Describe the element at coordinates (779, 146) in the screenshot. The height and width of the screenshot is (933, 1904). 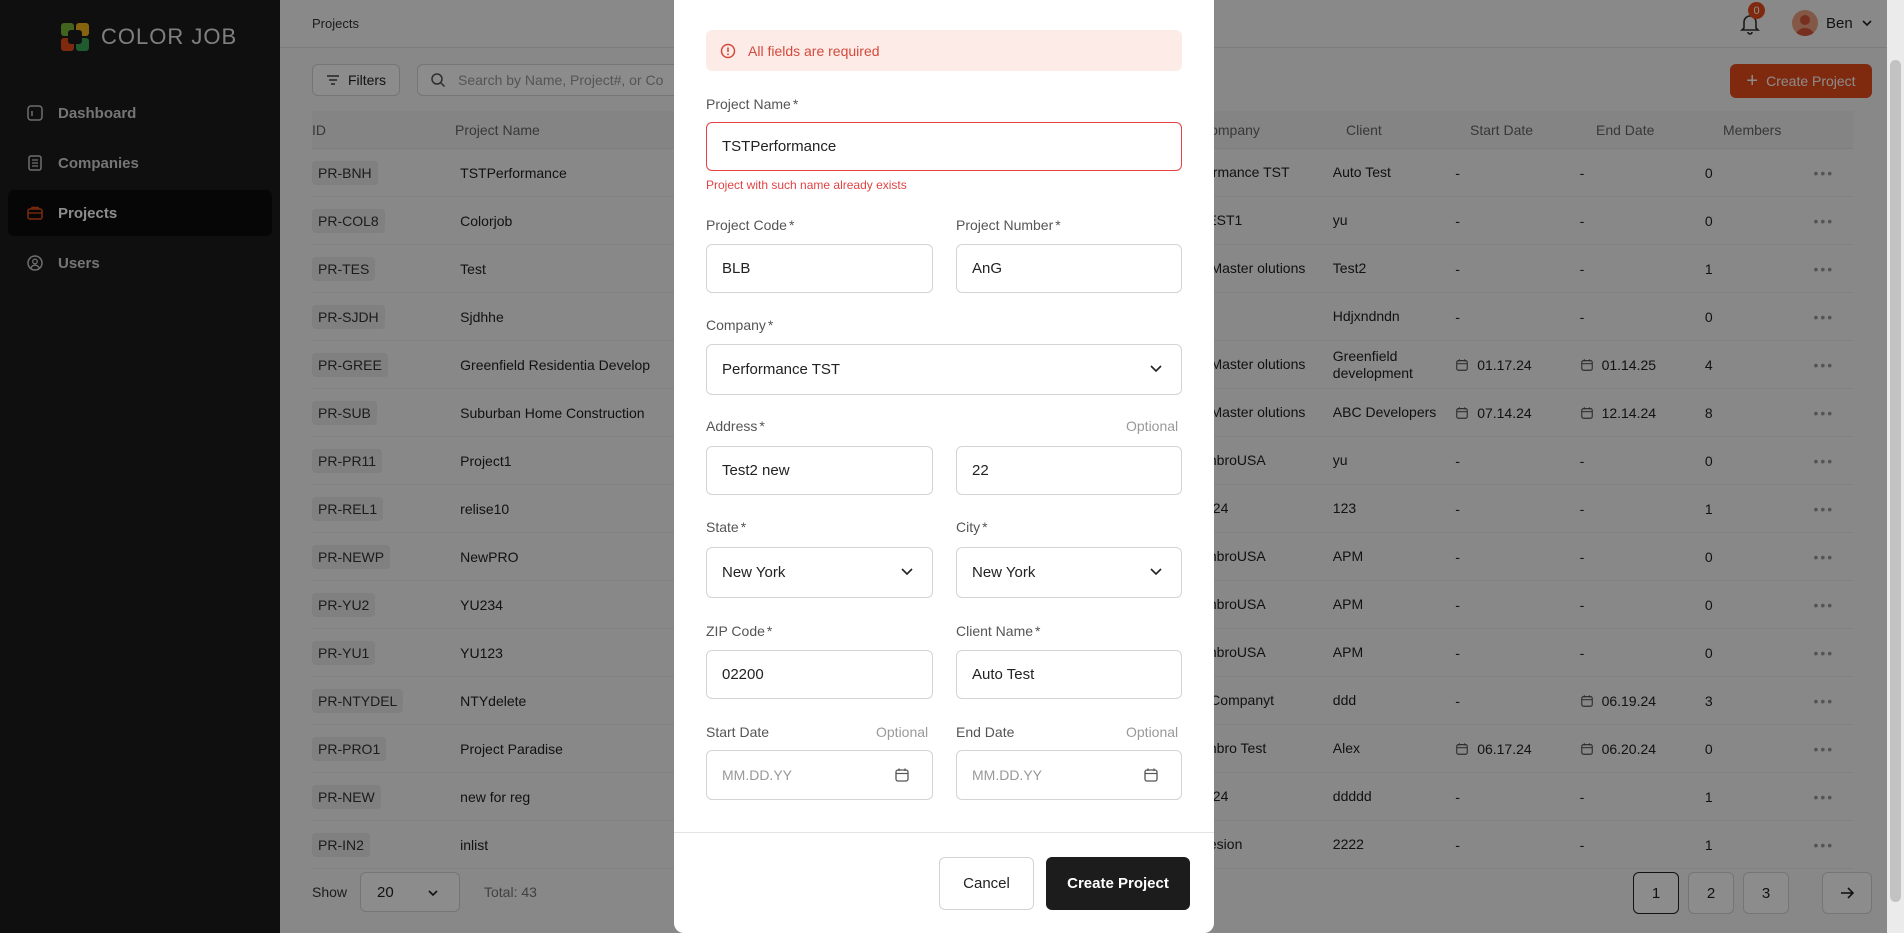
I see `project-name-value: TSTPerformance` at that location.